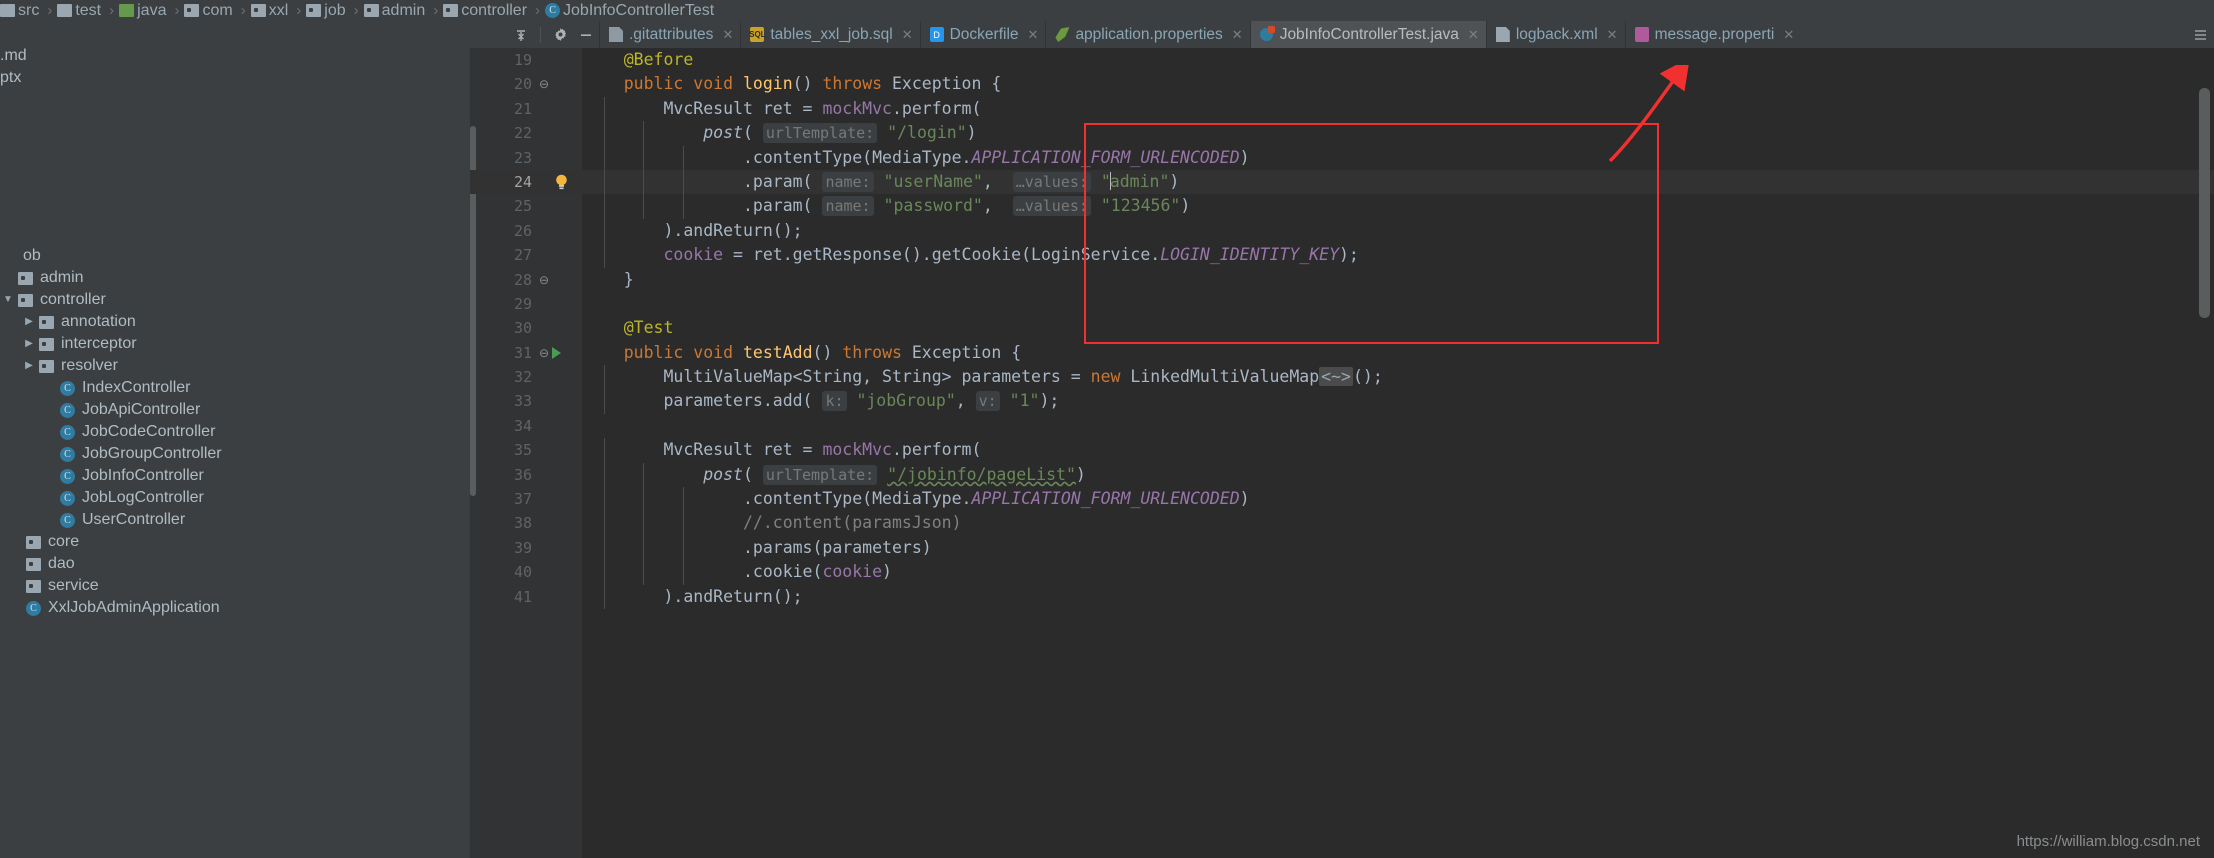  Describe the element at coordinates (1342, 450) in the screenshot. I see `code-line-35: 35 MvcResult ret = mockMvc.perform(` at that location.